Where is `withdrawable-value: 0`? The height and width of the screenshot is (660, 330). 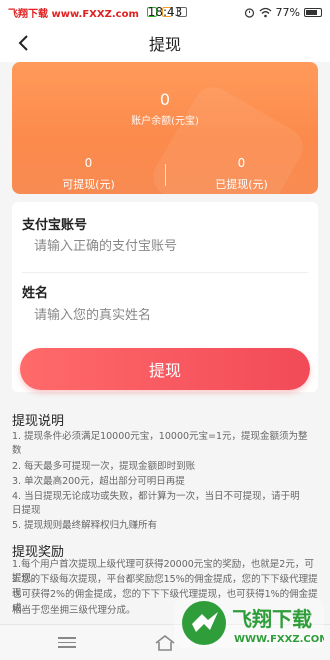
withdrawable-value: 0 is located at coordinates (88, 163).